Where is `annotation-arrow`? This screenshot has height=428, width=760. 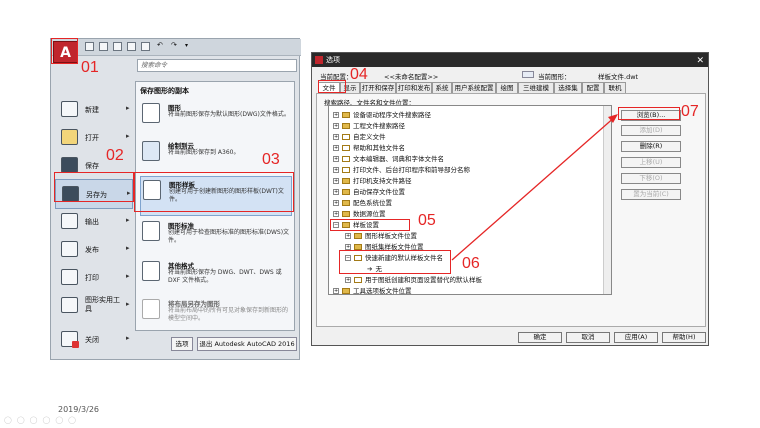
annotation-arrow is located at coordinates (534, 187).